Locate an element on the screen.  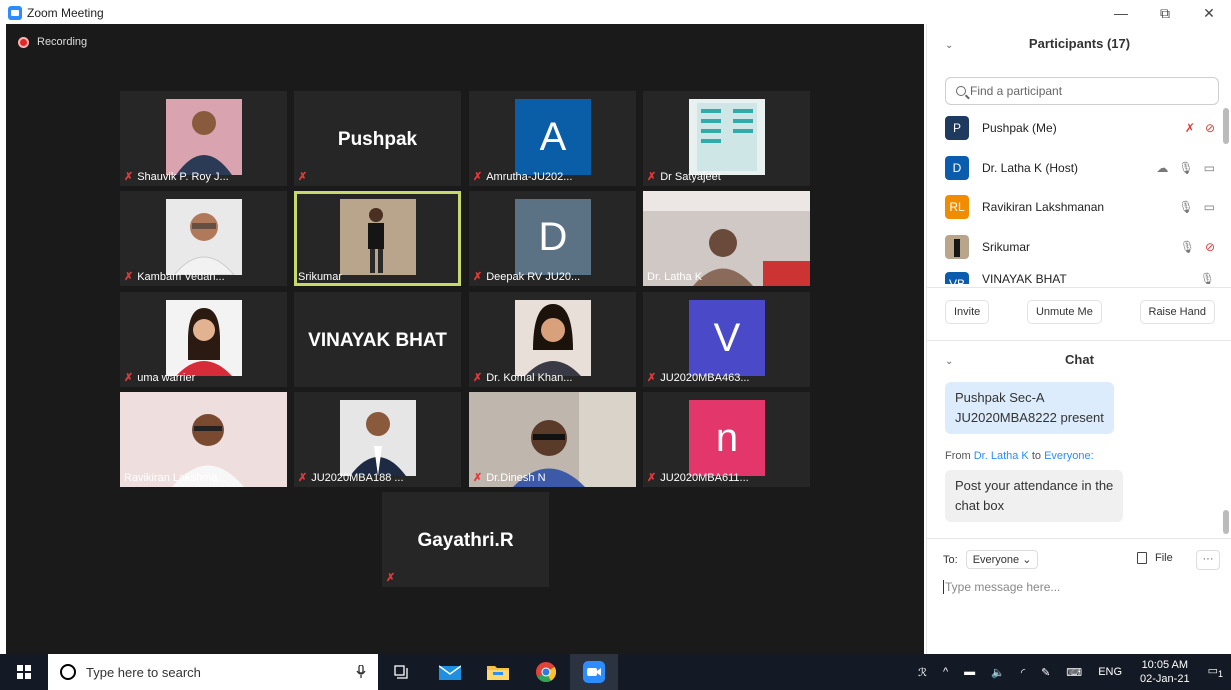
unmute-me-button: Unmute Me is located at coordinates (1064, 312).